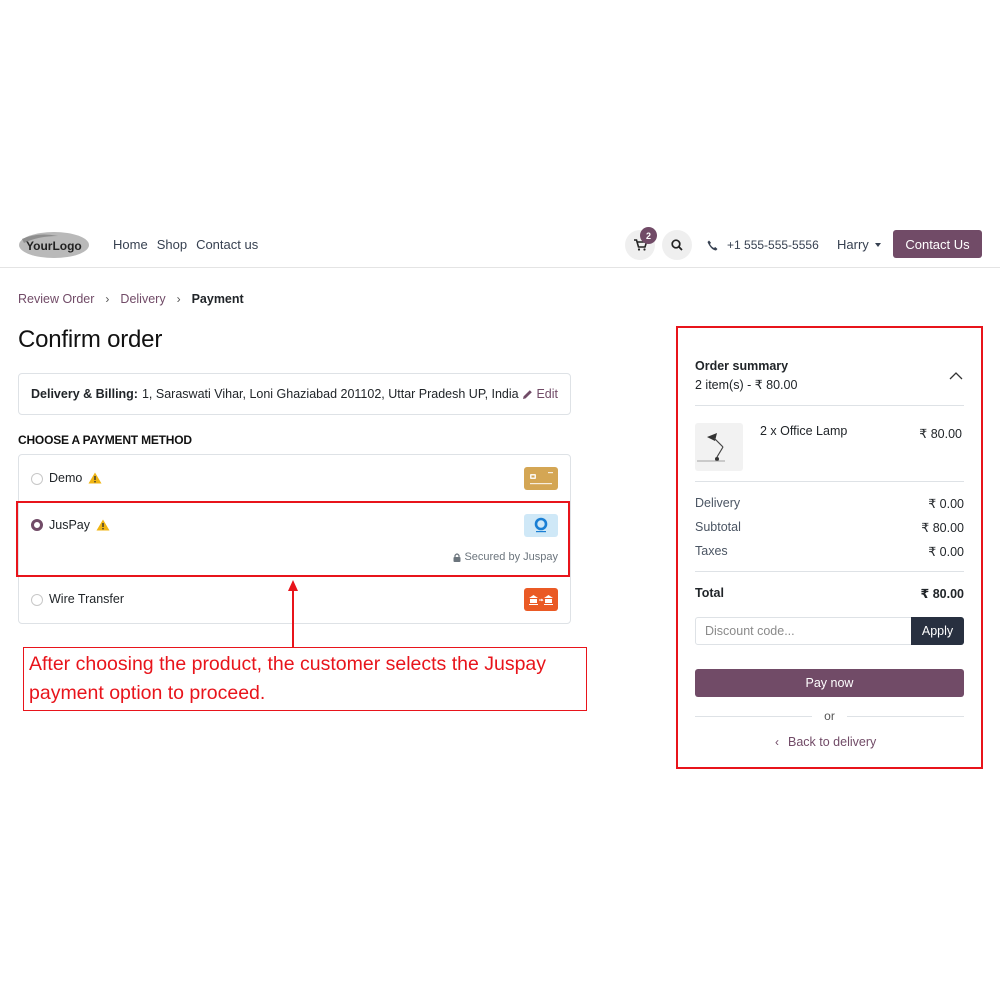 The height and width of the screenshot is (1000, 1000). I want to click on product-price: ₹ 80.00, so click(940, 434).